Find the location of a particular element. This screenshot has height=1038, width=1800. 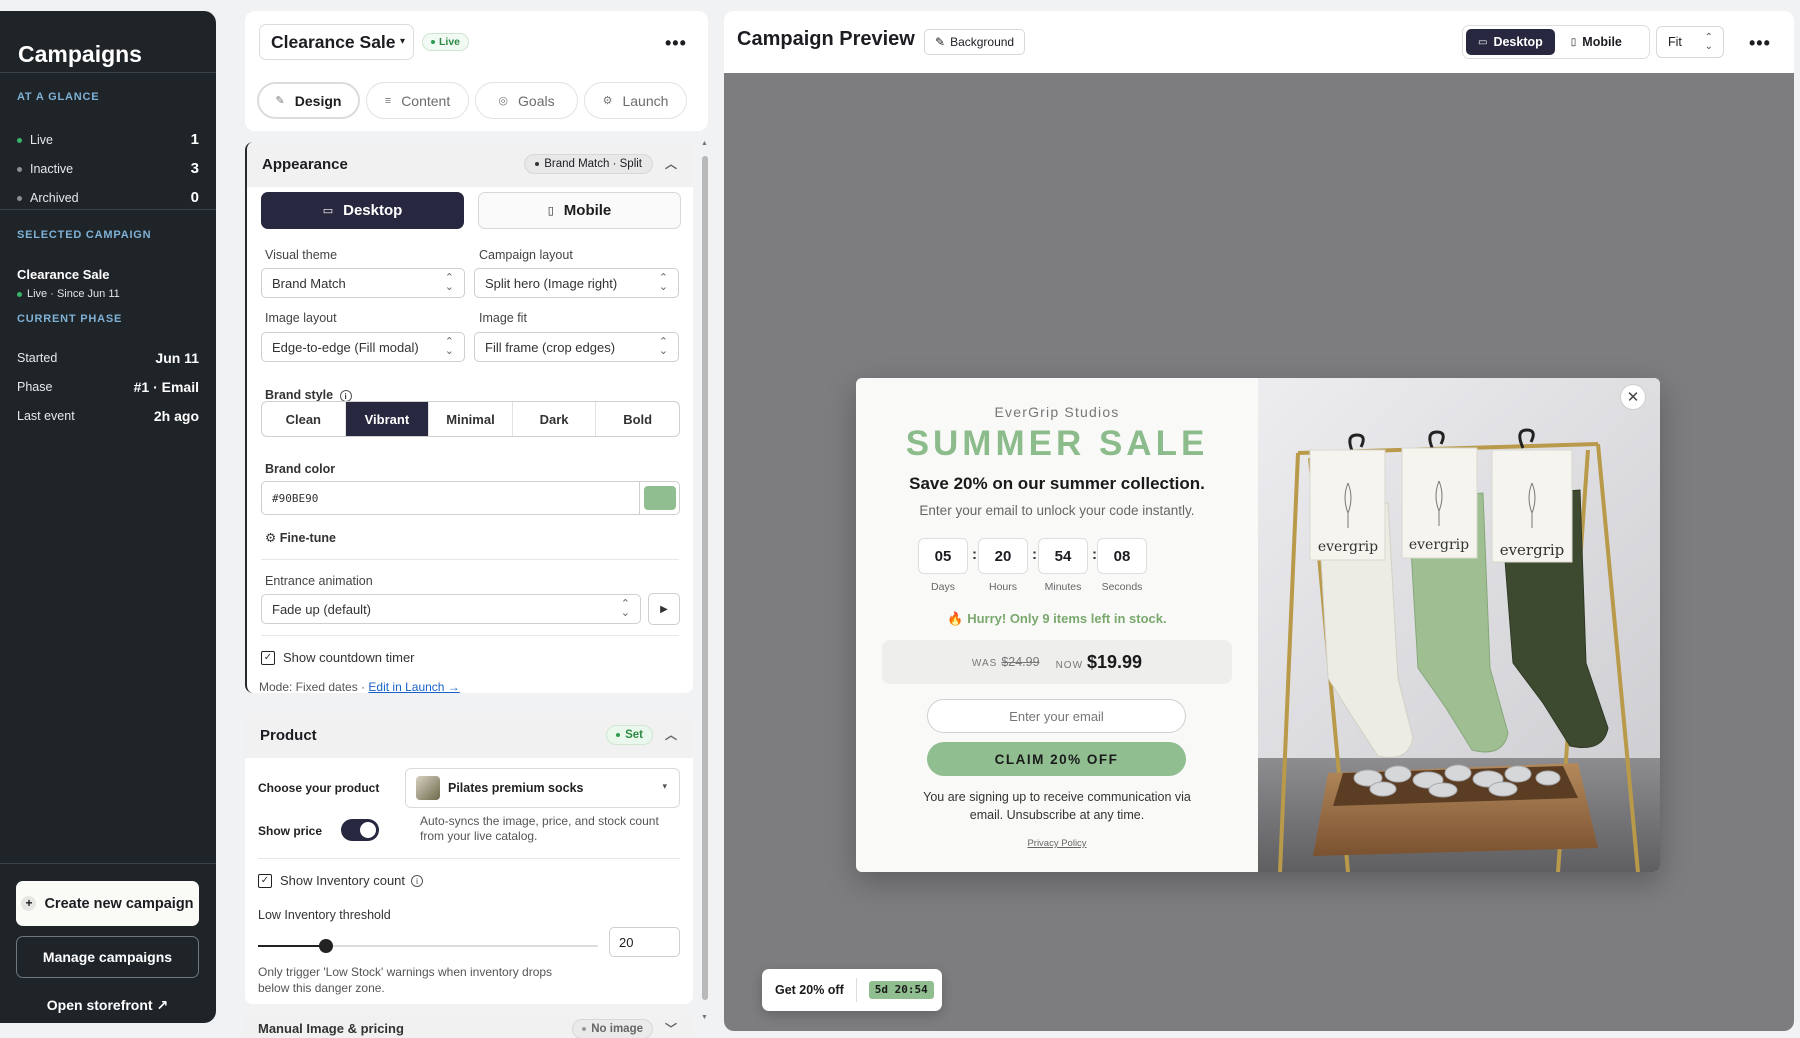

chevron-down-icon: ﹀ is located at coordinates (671, 1028).